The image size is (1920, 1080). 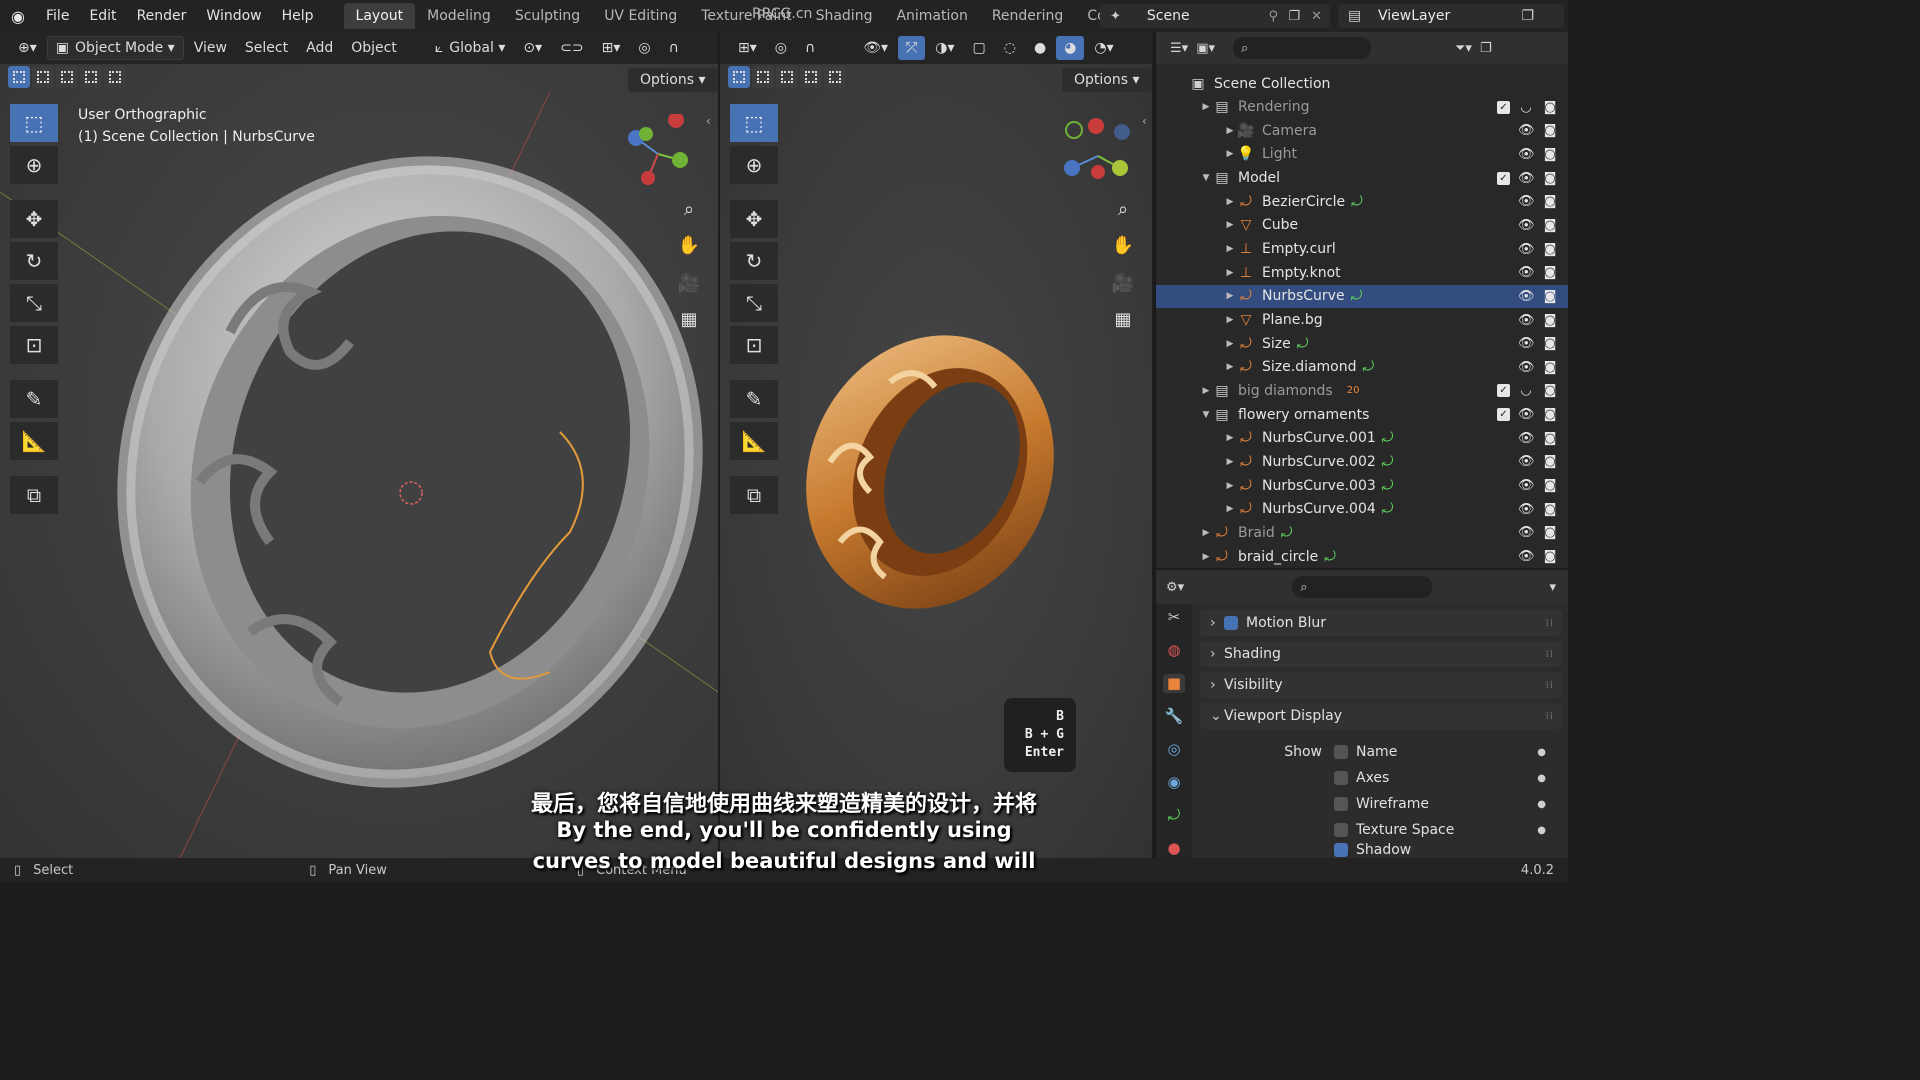 What do you see at coordinates (754, 123) in the screenshot?
I see `select-box-tool-icon-right: ⬚` at bounding box center [754, 123].